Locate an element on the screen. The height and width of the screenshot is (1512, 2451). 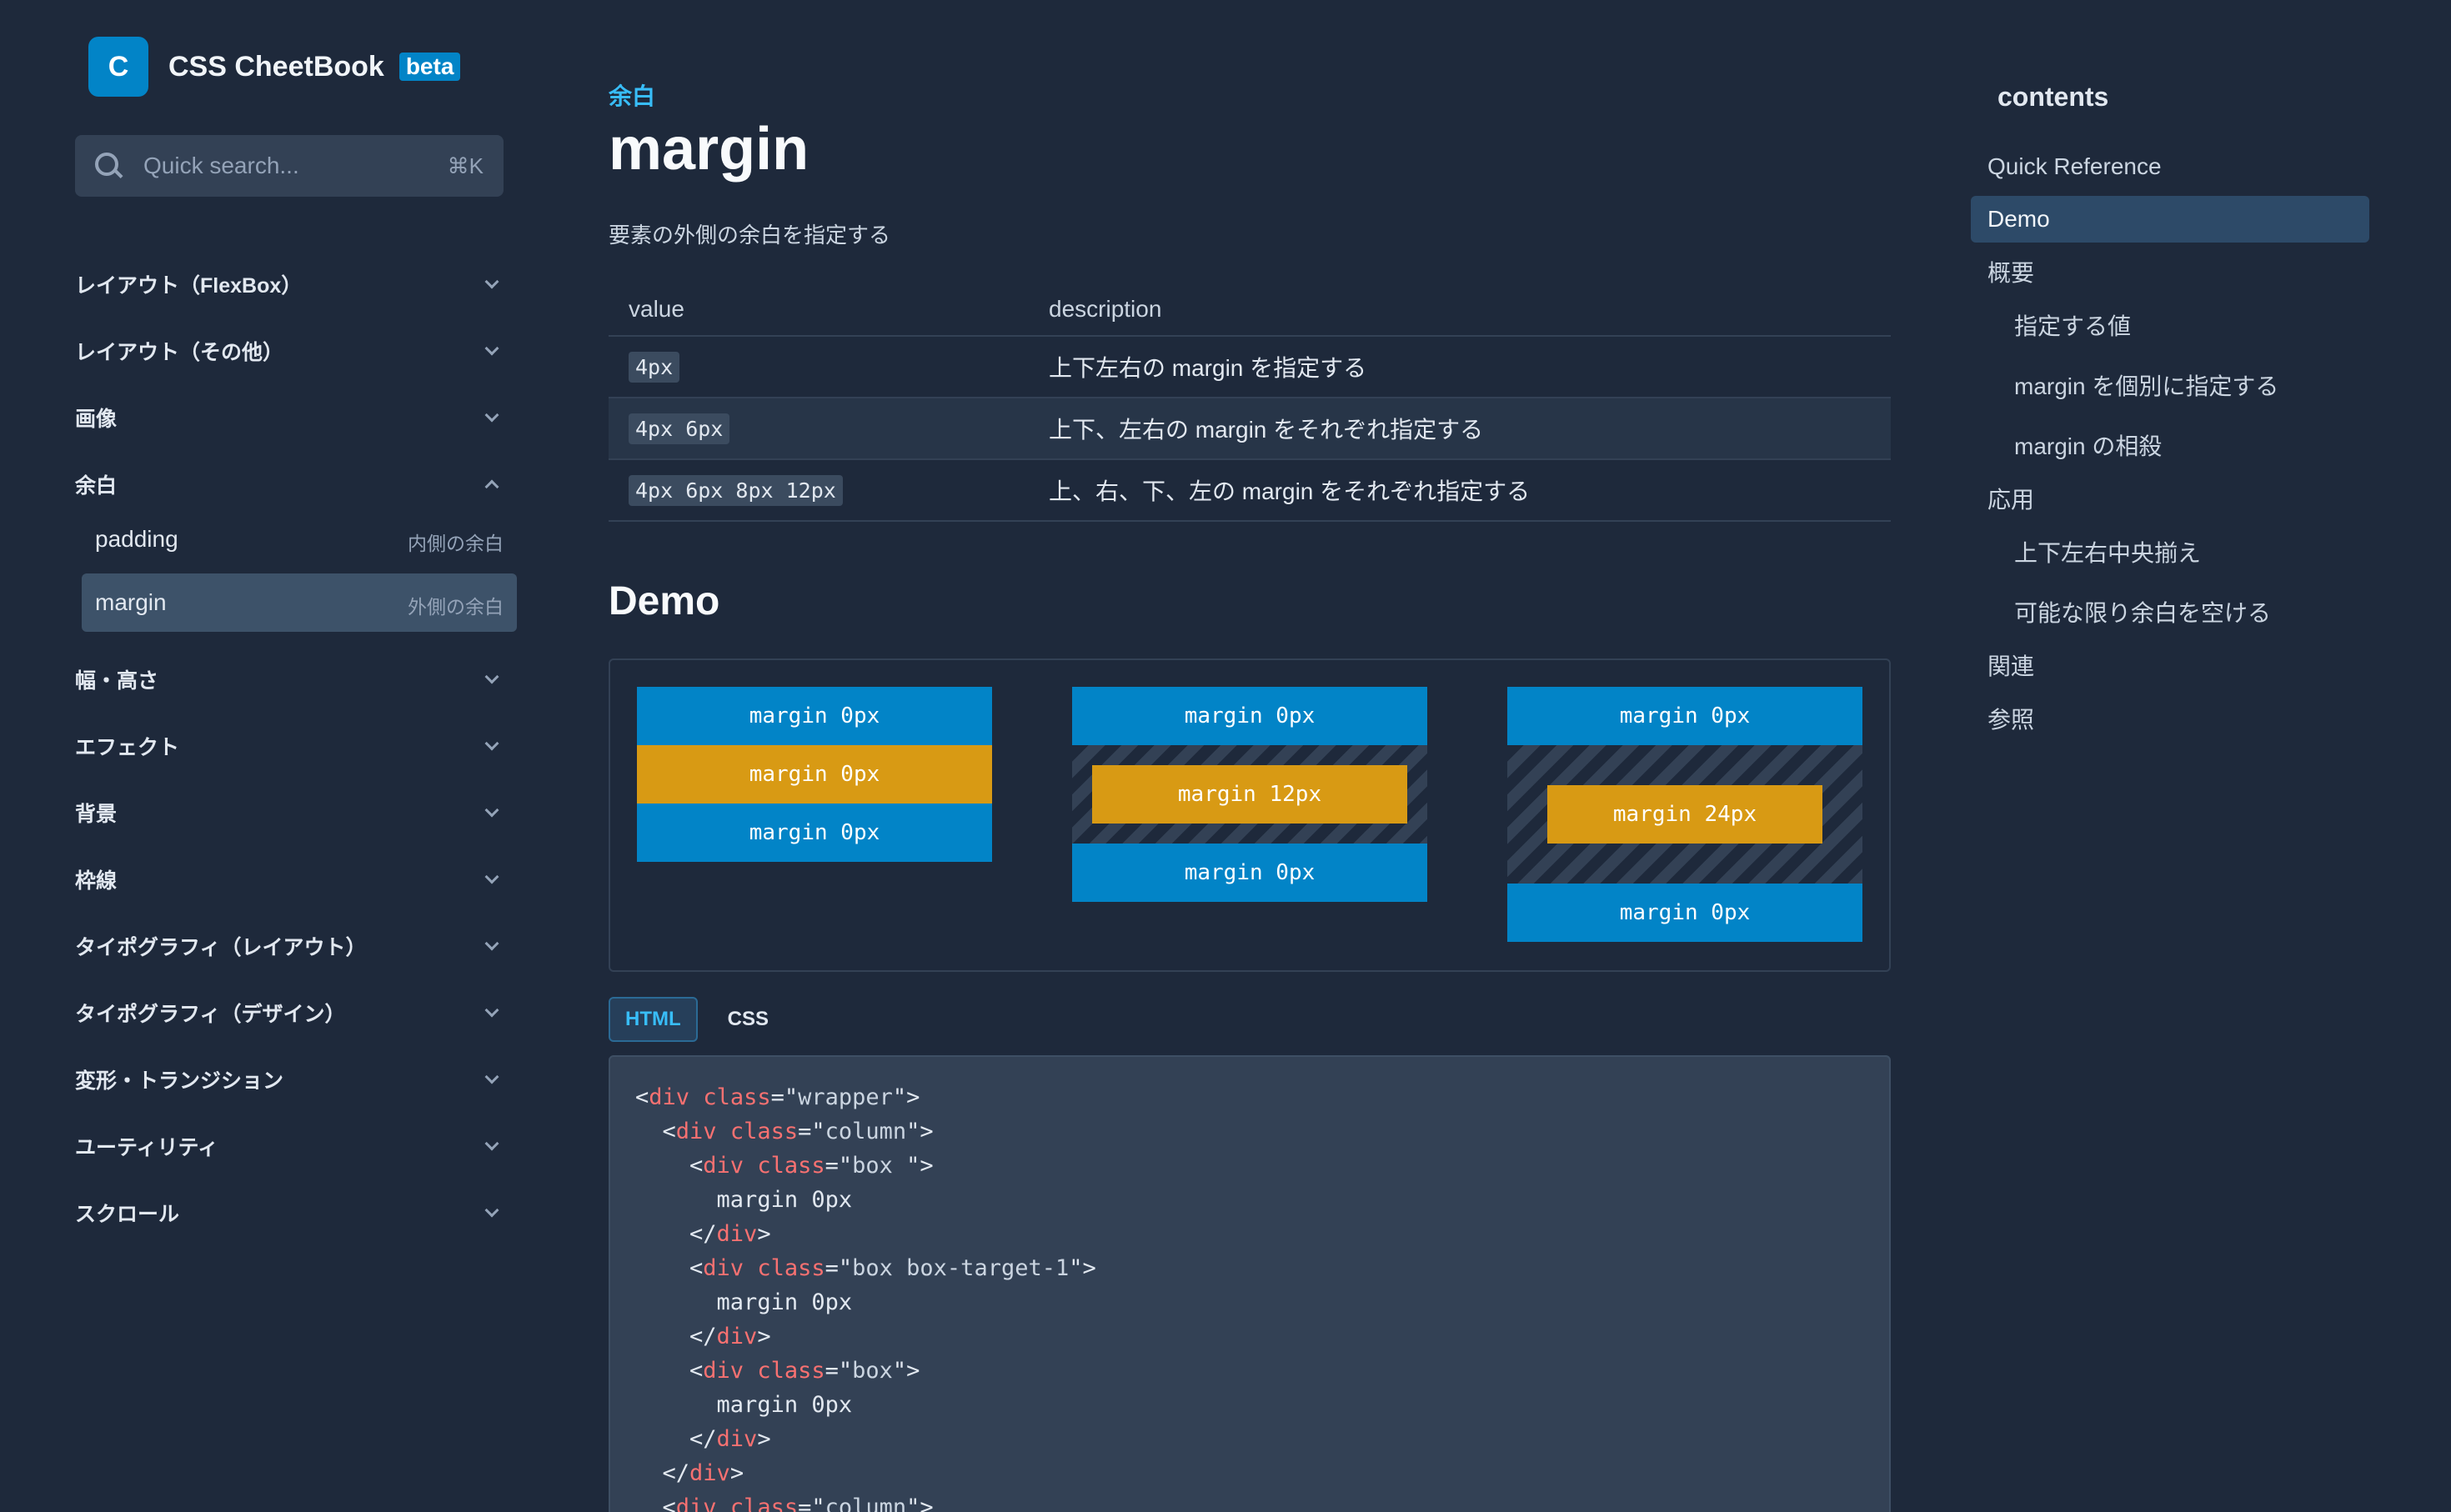
nav-group-label: 変形・トランジション is located at coordinates (180, 1081).